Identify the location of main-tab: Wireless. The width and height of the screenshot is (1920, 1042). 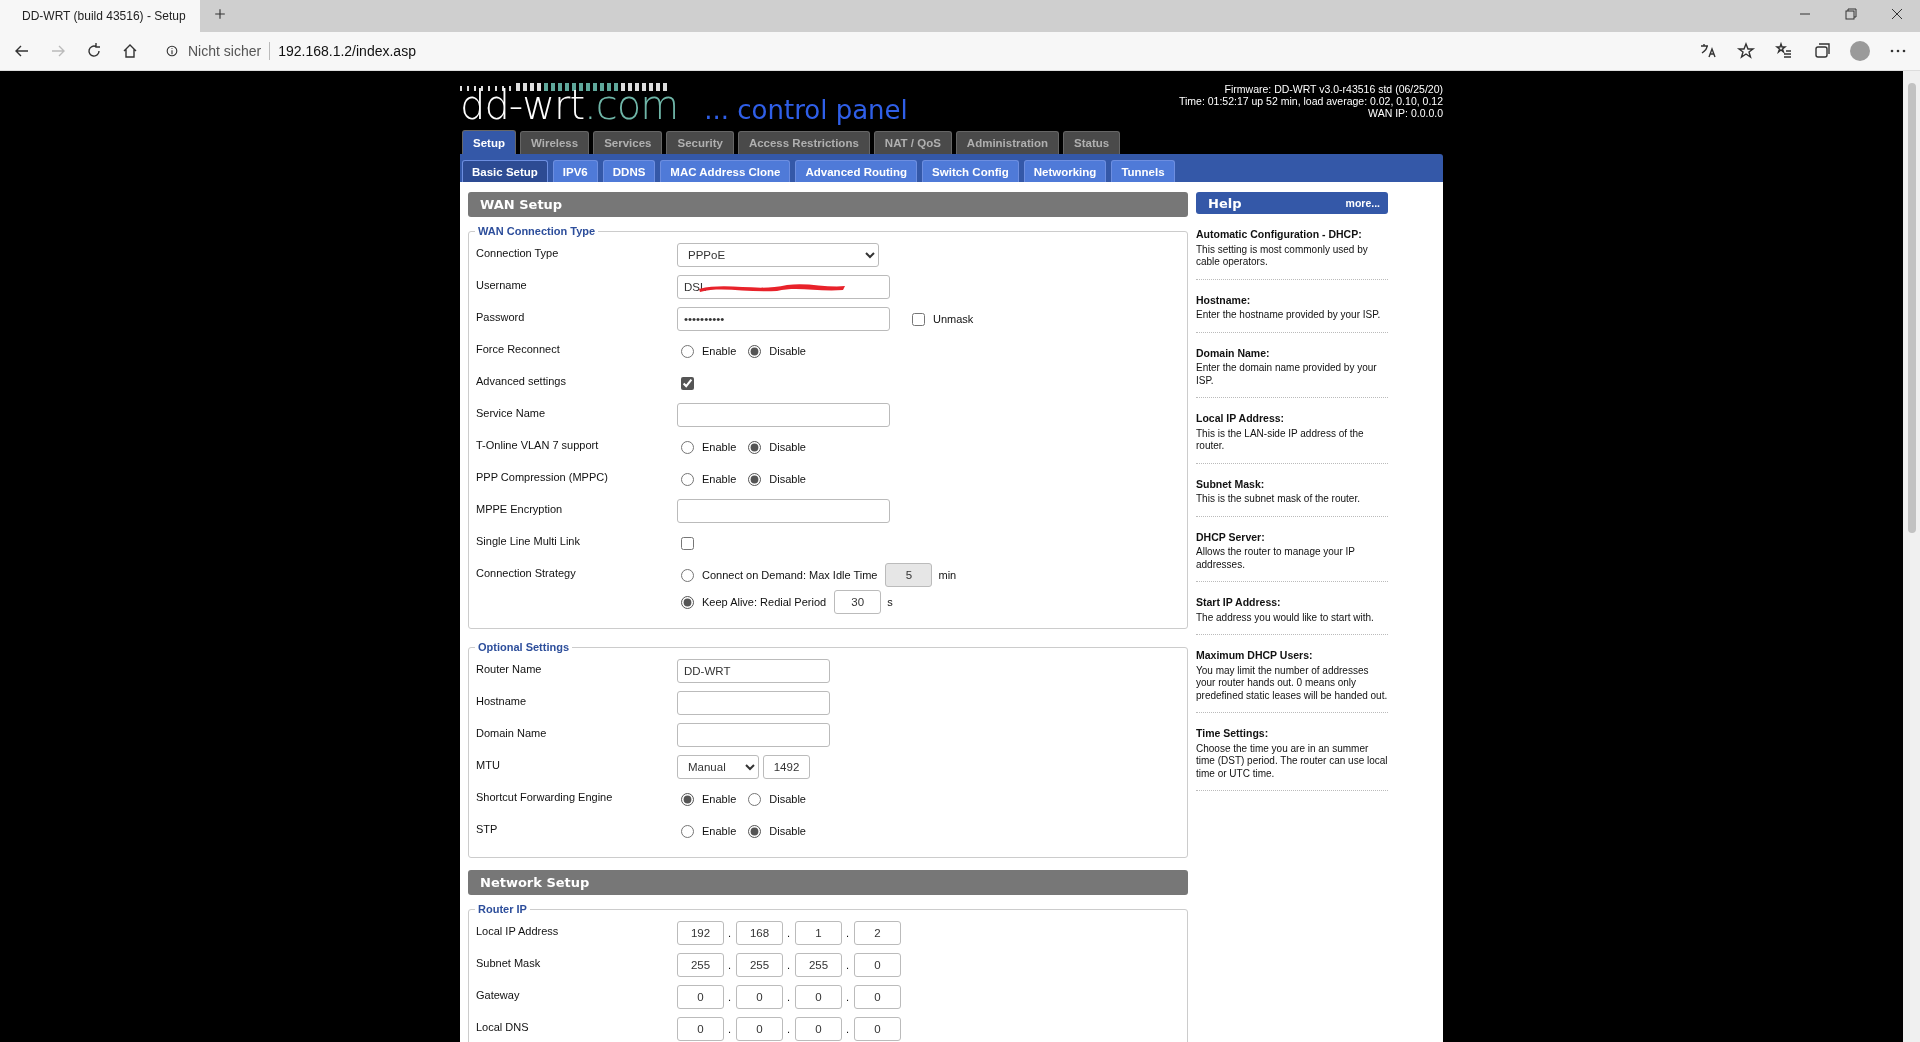
(554, 142).